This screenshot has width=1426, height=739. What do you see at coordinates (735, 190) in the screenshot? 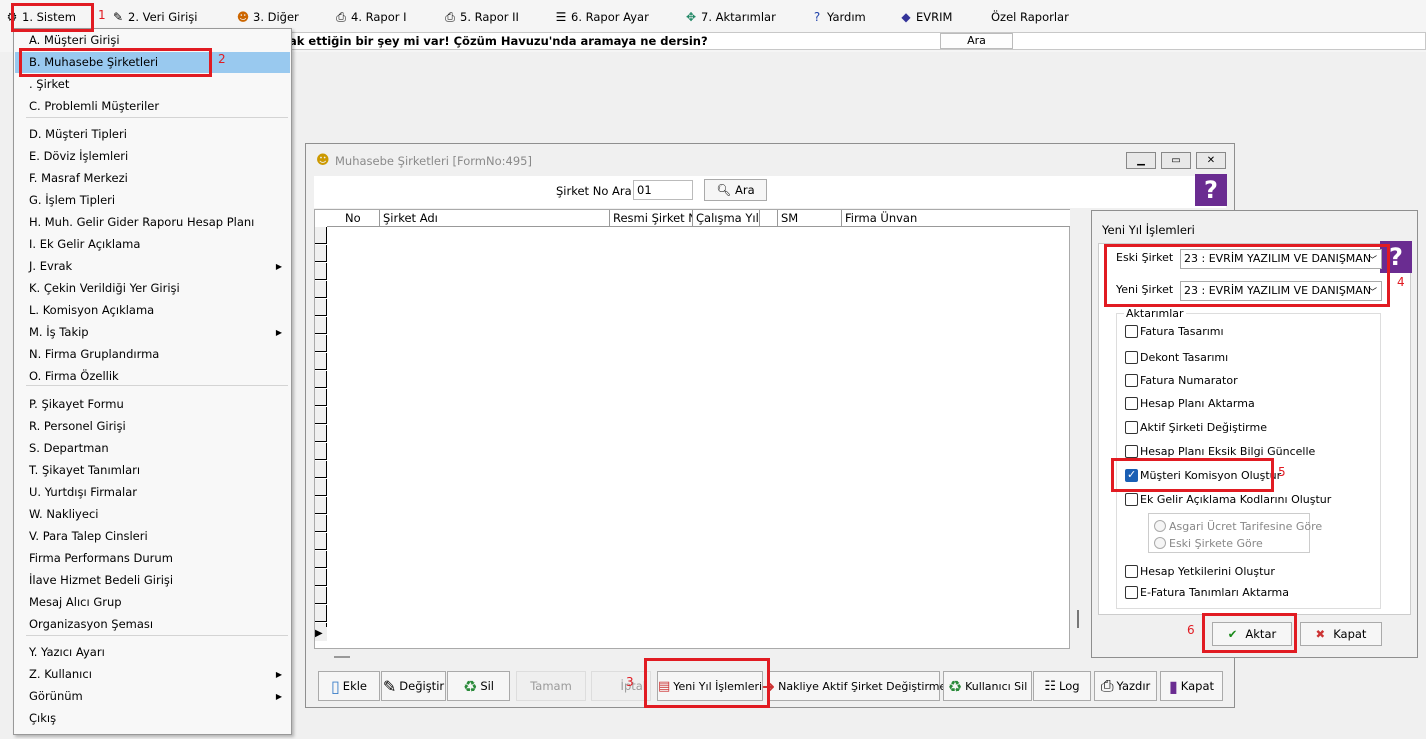
I see `sirket-ara-button: 🔍︎ Ara` at bounding box center [735, 190].